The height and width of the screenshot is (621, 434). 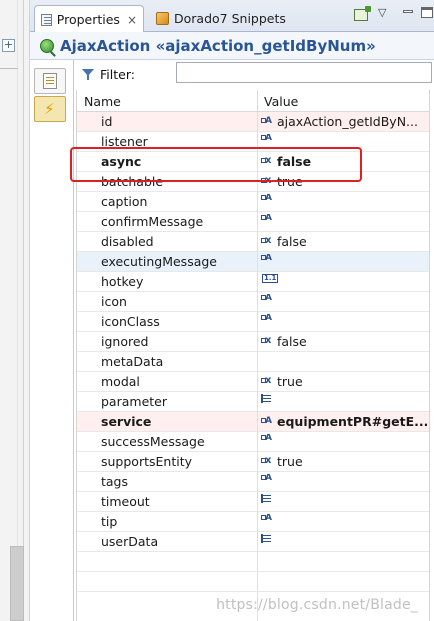 What do you see at coordinates (50, 109) in the screenshot?
I see `events-category-button: ⚡` at bounding box center [50, 109].